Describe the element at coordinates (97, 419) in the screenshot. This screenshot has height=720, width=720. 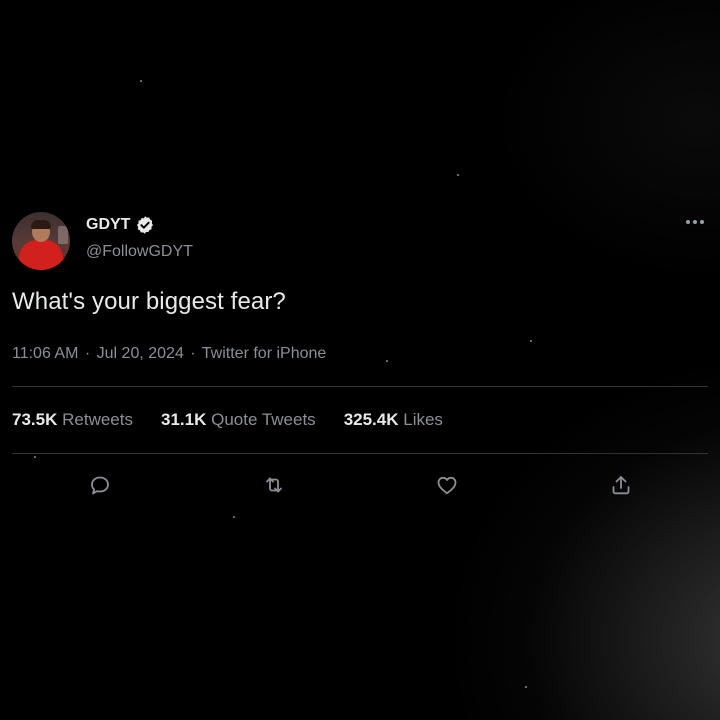
I see `retweets-label: Retweets` at that location.